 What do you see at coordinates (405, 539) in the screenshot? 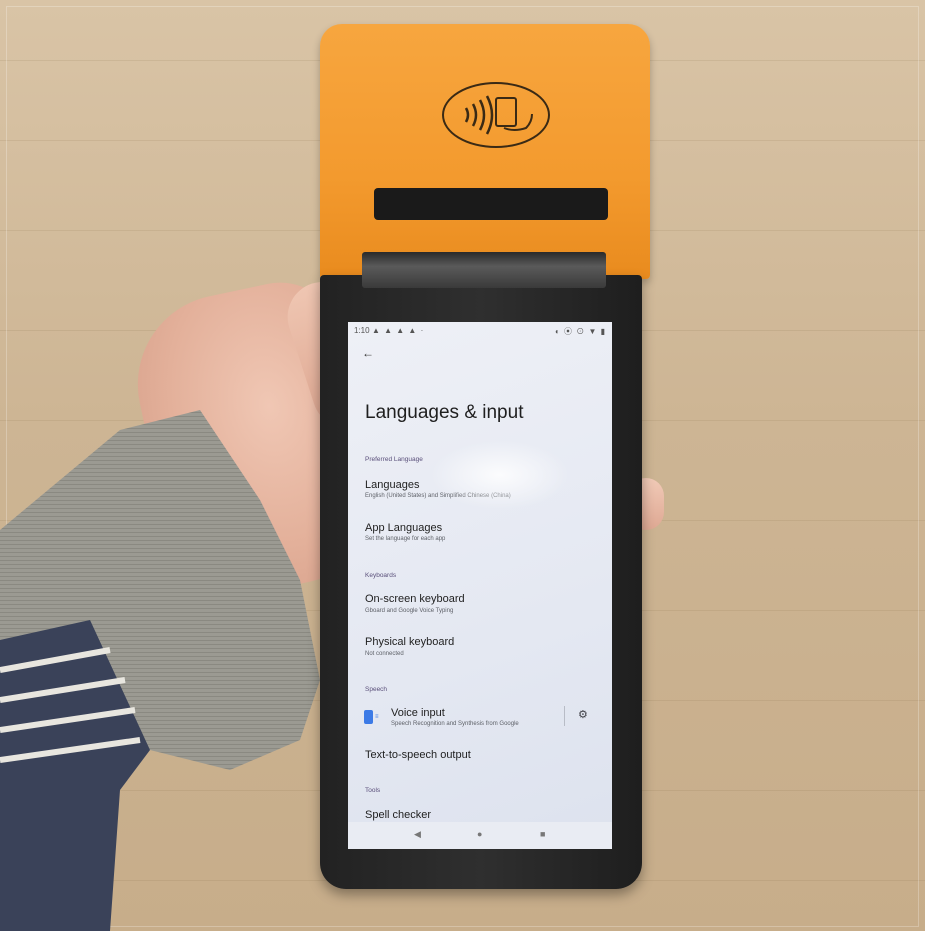
I see `app-languages-subtitle: Set the language for each app` at bounding box center [405, 539].